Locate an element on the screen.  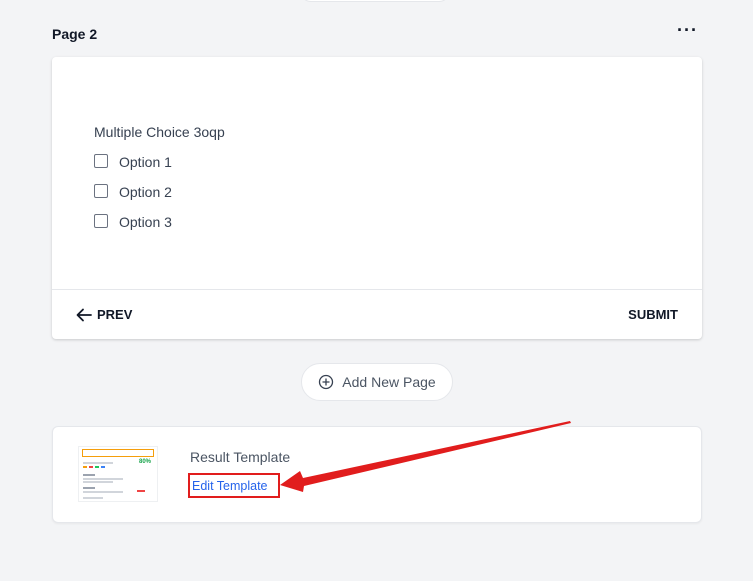
add-new-page-button: Add New Page is located at coordinates (377, 382).